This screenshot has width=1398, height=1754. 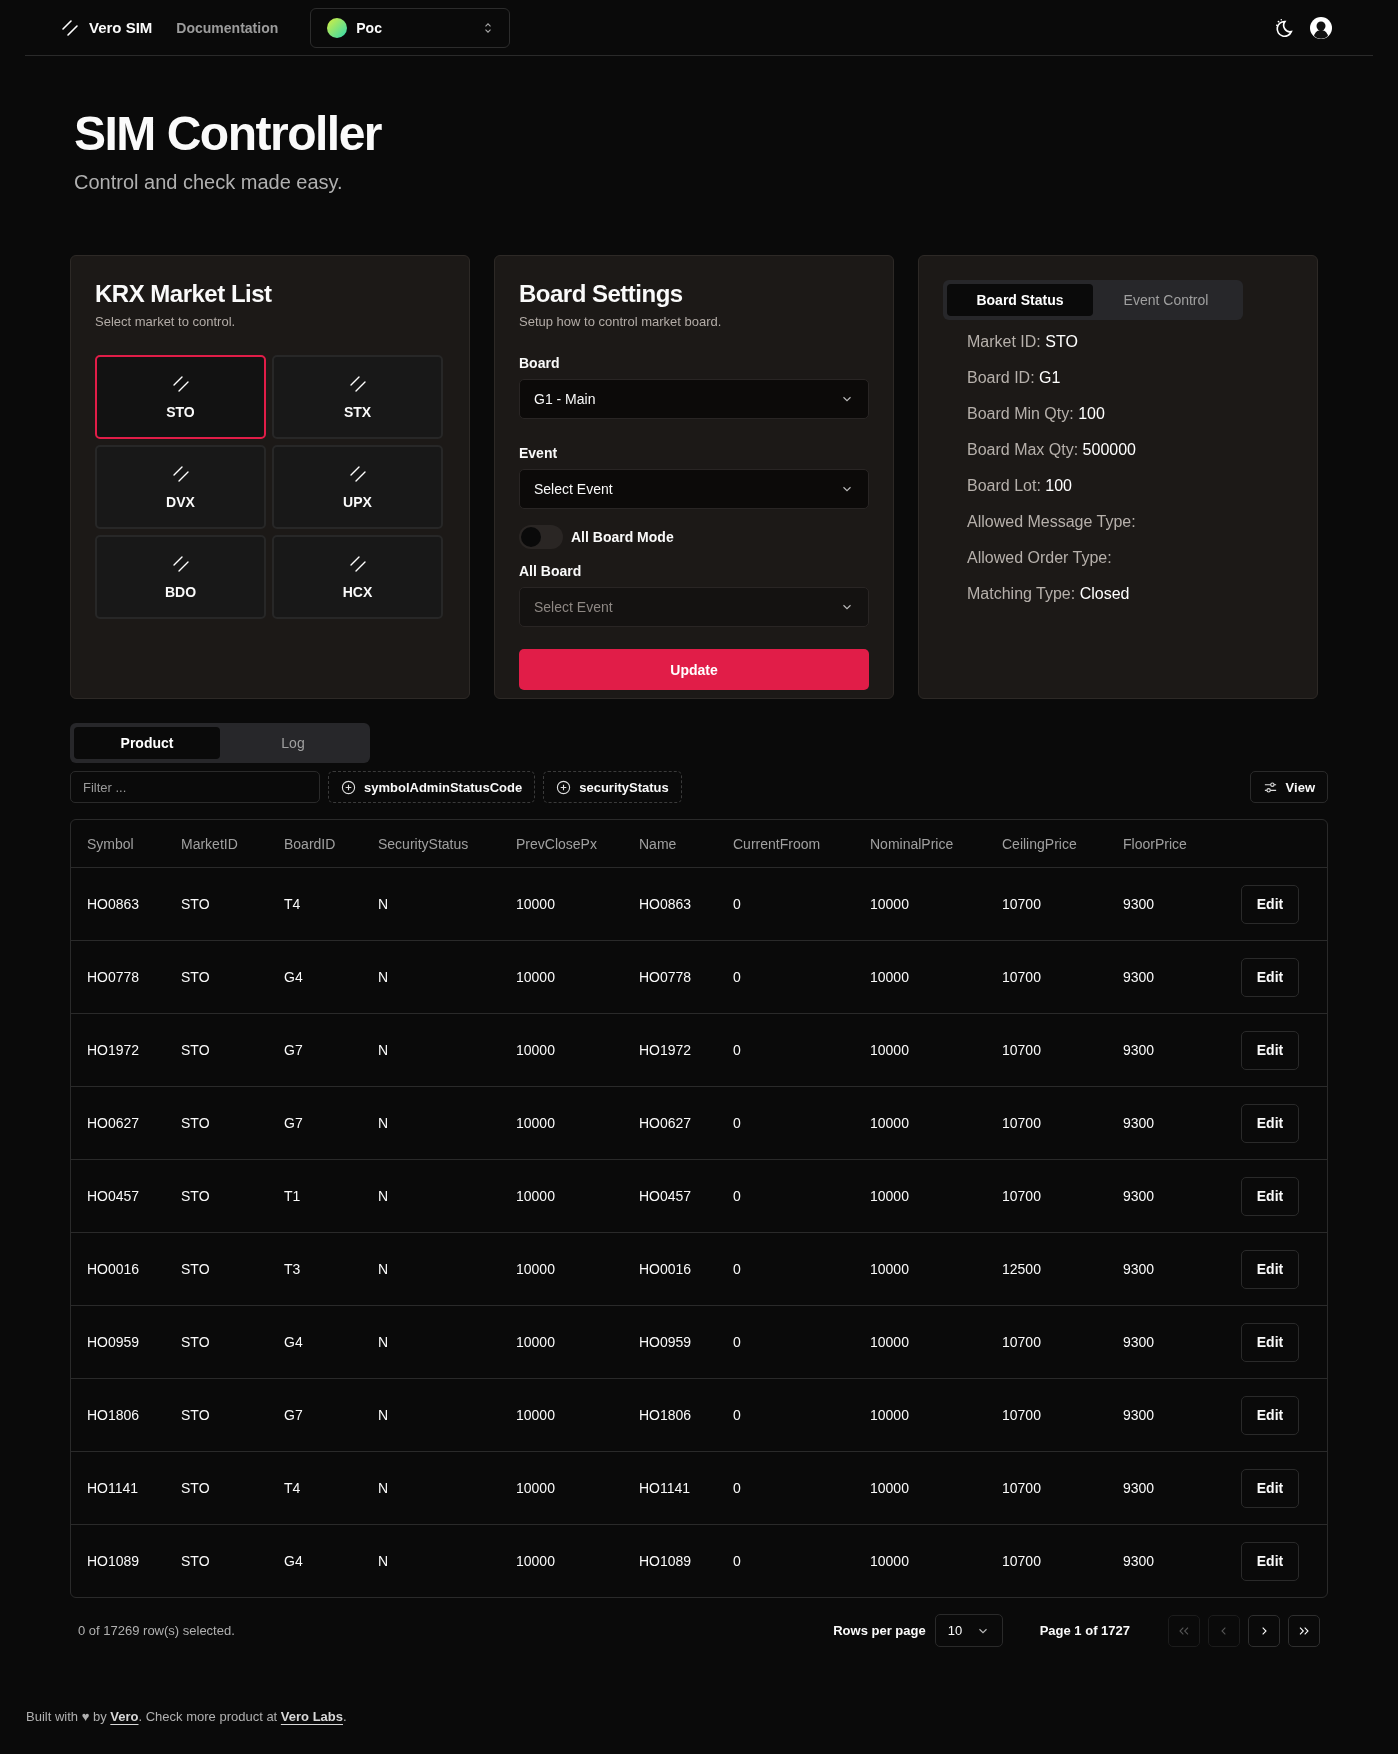 I want to click on next-page-button, so click(x=1264, y=1630).